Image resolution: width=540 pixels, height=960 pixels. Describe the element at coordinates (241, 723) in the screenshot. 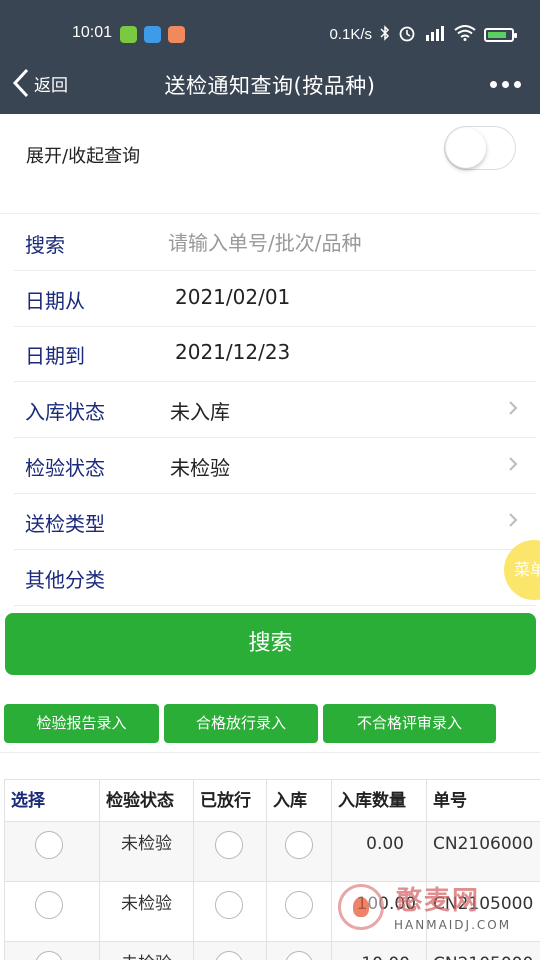

I see `pass-release-entry-button: 合格放行录入` at that location.